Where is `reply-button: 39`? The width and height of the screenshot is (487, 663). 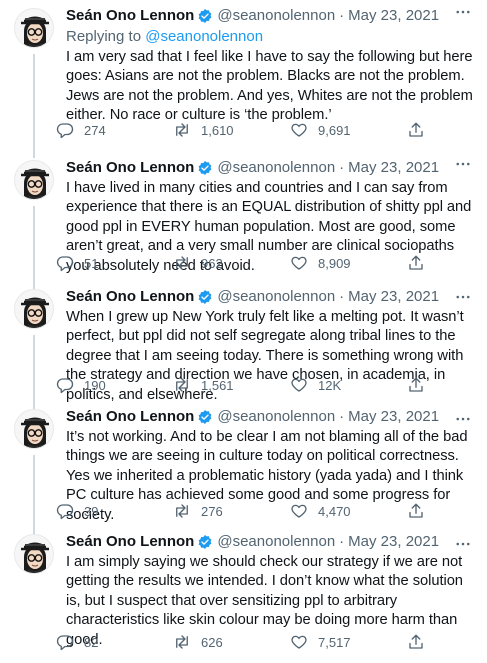 reply-button: 39 is located at coordinates (106, 511).